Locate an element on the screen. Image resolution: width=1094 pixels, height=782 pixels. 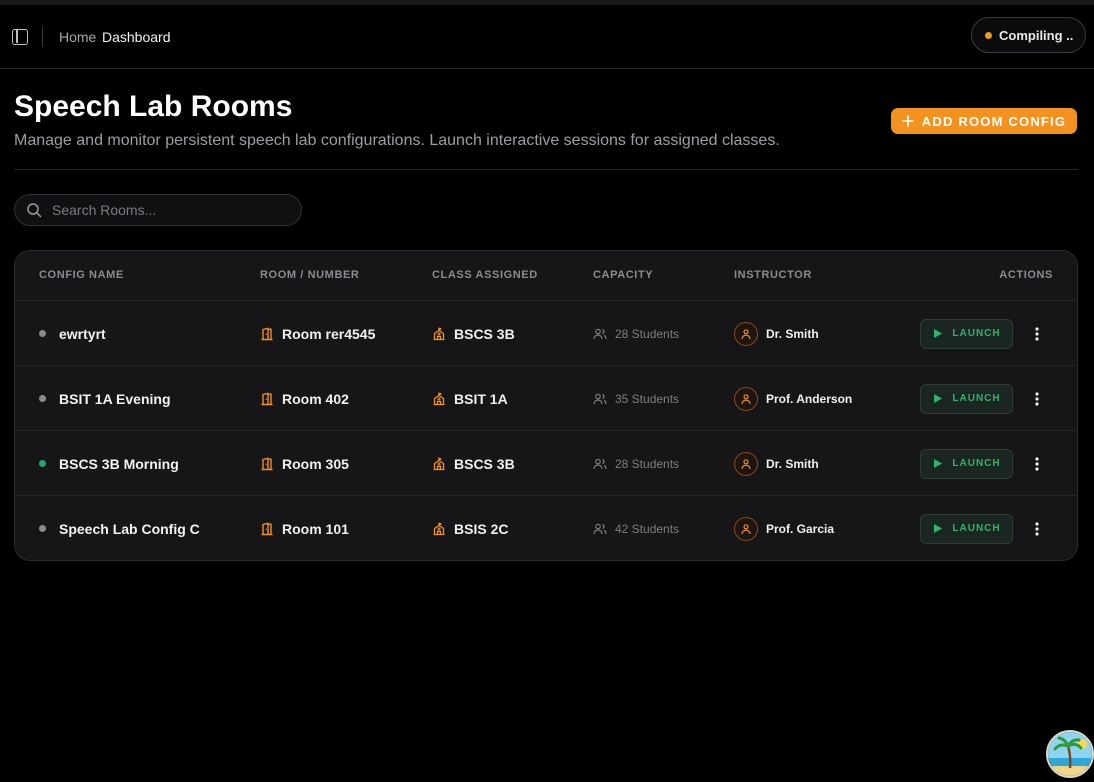
col-room-number: ROOM / NUMBER is located at coordinates (310, 275).